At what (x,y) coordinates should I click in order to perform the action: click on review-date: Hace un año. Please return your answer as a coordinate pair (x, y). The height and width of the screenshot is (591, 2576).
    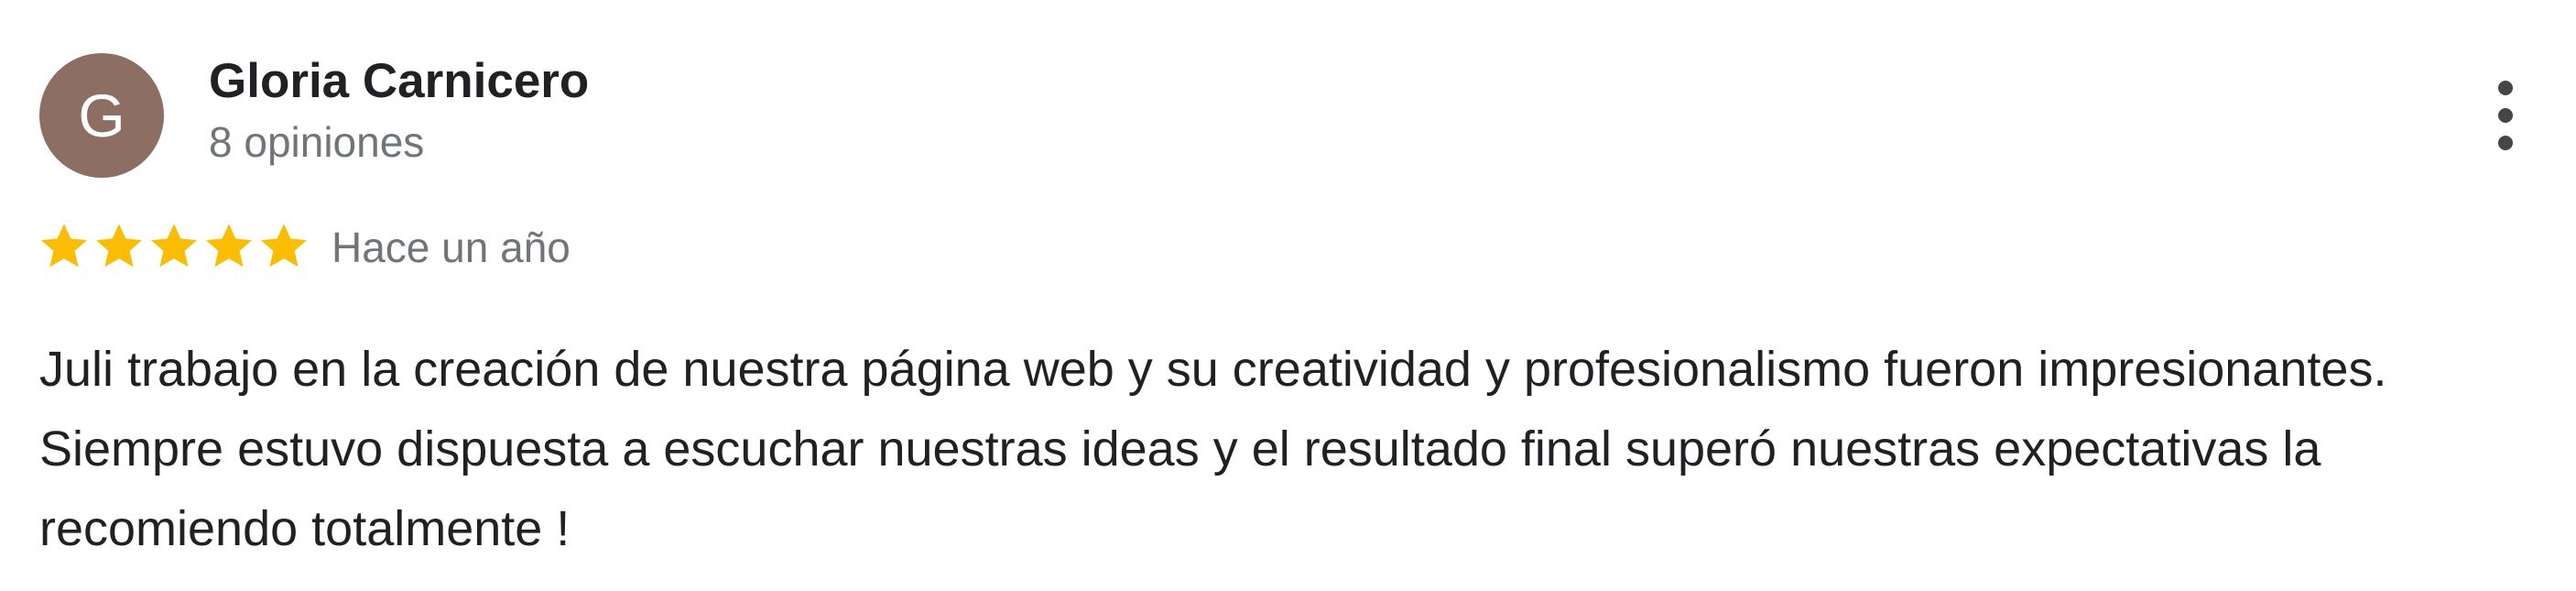
    Looking at the image, I should click on (451, 247).